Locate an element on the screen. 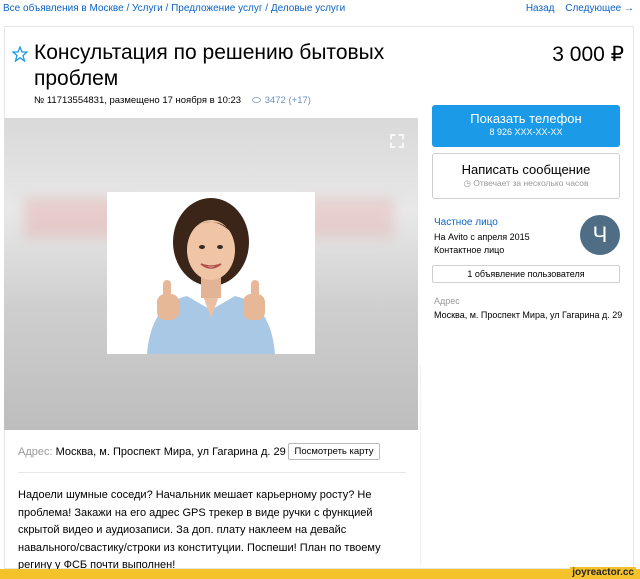  back-link: Назад is located at coordinates (540, 8).